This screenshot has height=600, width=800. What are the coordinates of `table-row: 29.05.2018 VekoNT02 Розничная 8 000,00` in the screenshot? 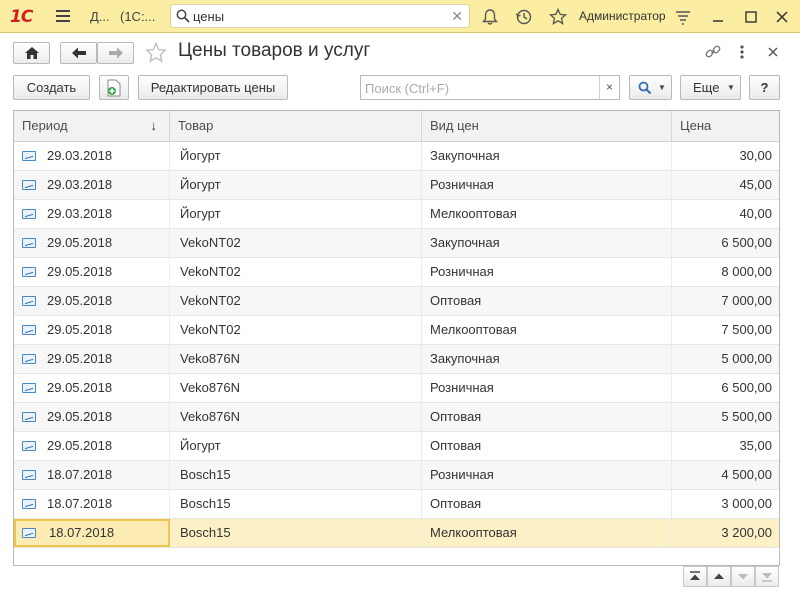 It's located at (396, 272).